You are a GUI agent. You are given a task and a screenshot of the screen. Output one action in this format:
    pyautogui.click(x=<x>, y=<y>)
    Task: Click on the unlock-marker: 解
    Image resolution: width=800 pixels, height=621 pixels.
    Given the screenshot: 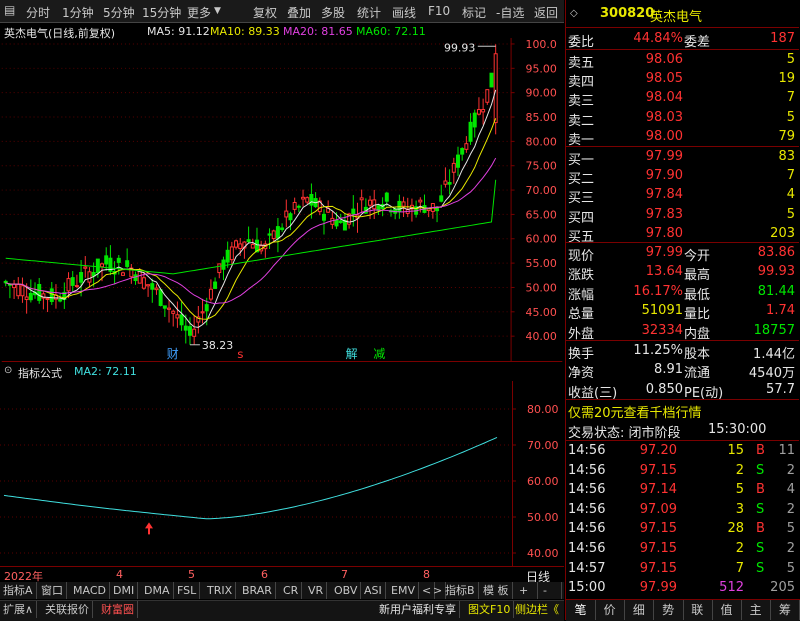 What is the action you would take?
    pyautogui.click(x=352, y=354)
    